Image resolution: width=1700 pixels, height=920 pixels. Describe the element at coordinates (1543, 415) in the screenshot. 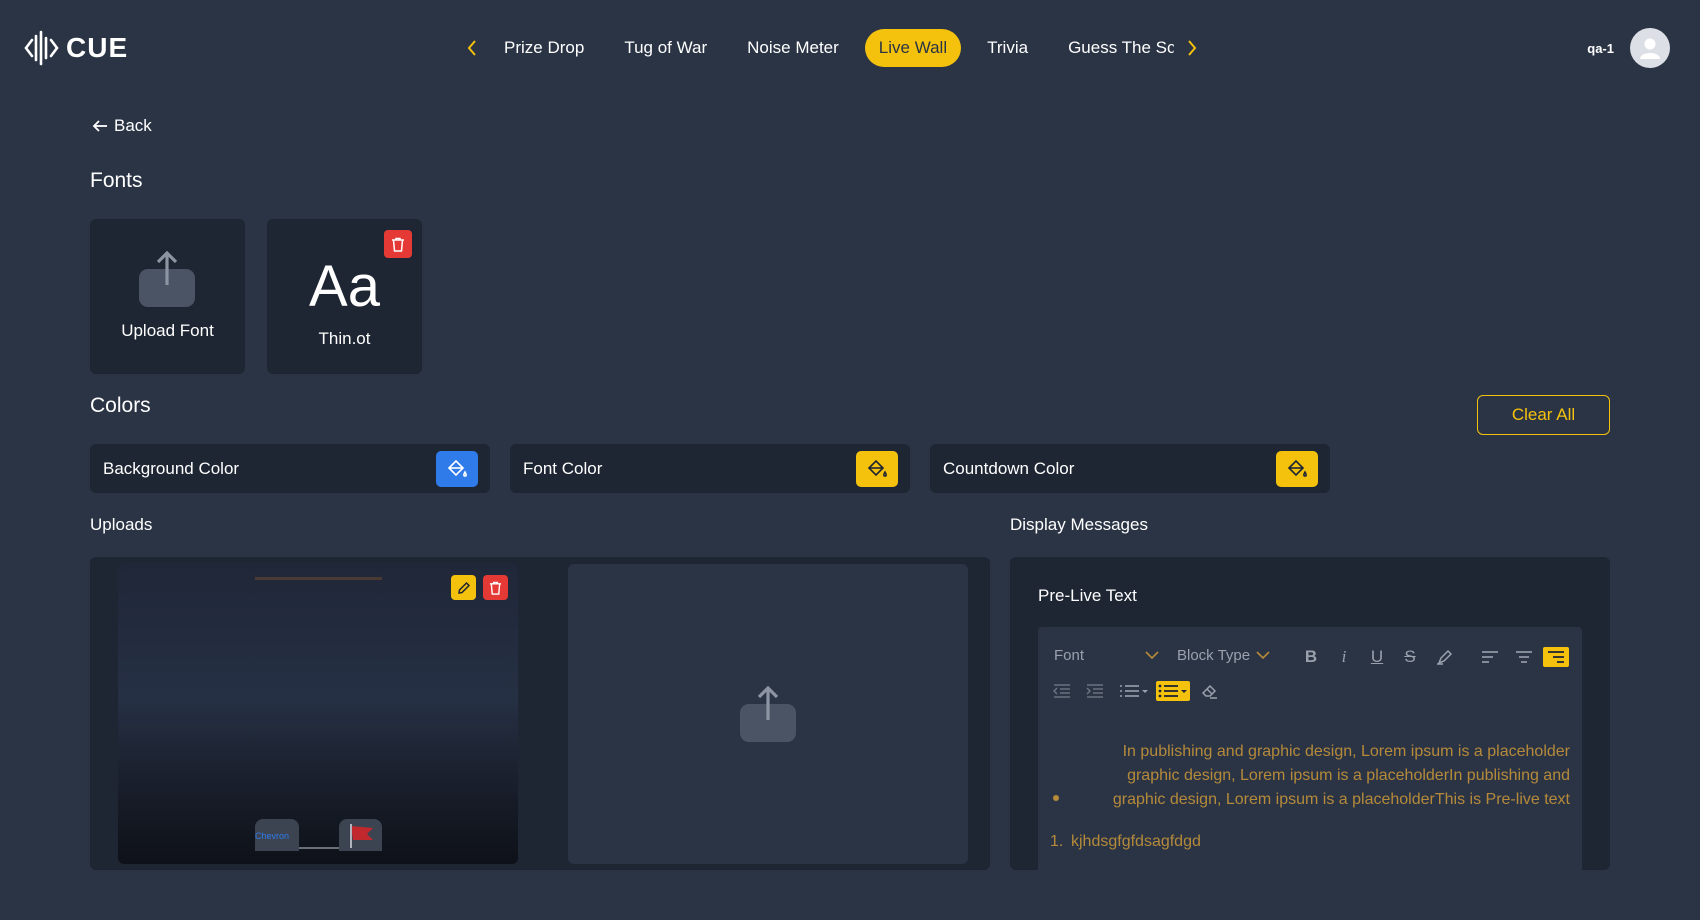

I see `clear-all-button: Clear All` at that location.